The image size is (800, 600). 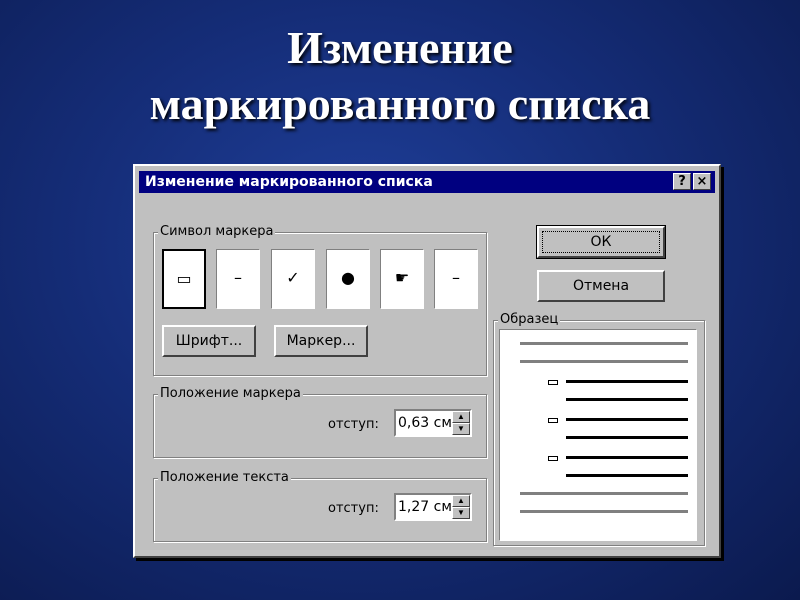 I want to click on ok-button: ОК, so click(x=601, y=242).